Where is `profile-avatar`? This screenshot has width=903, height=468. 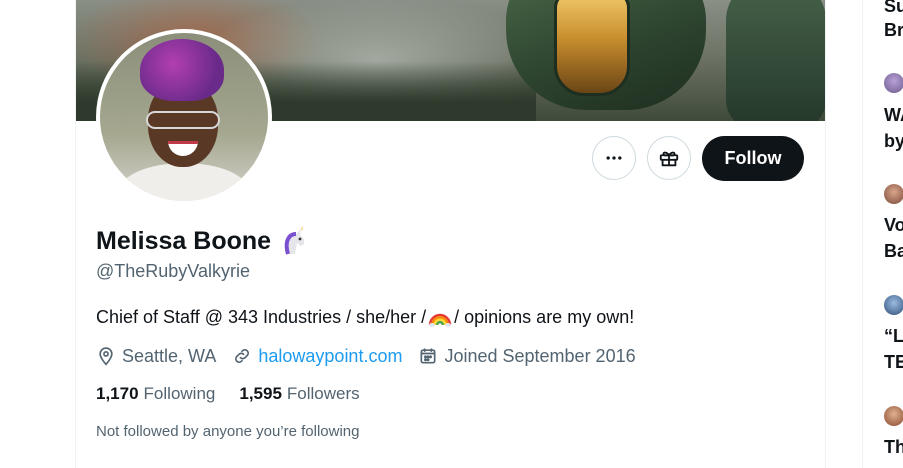
profile-avatar is located at coordinates (184, 117).